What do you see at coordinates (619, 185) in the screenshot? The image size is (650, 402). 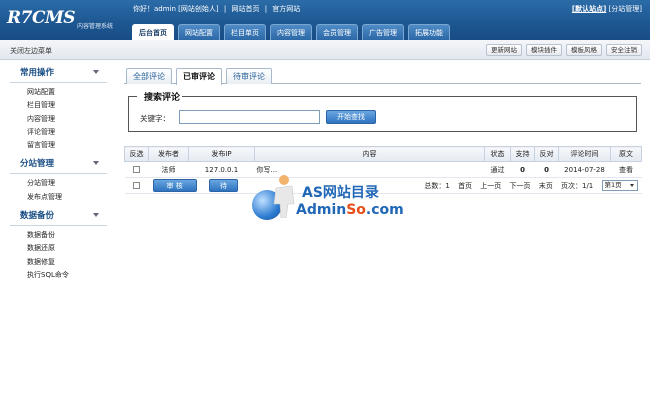 I see `page-select: 第1页` at bounding box center [619, 185].